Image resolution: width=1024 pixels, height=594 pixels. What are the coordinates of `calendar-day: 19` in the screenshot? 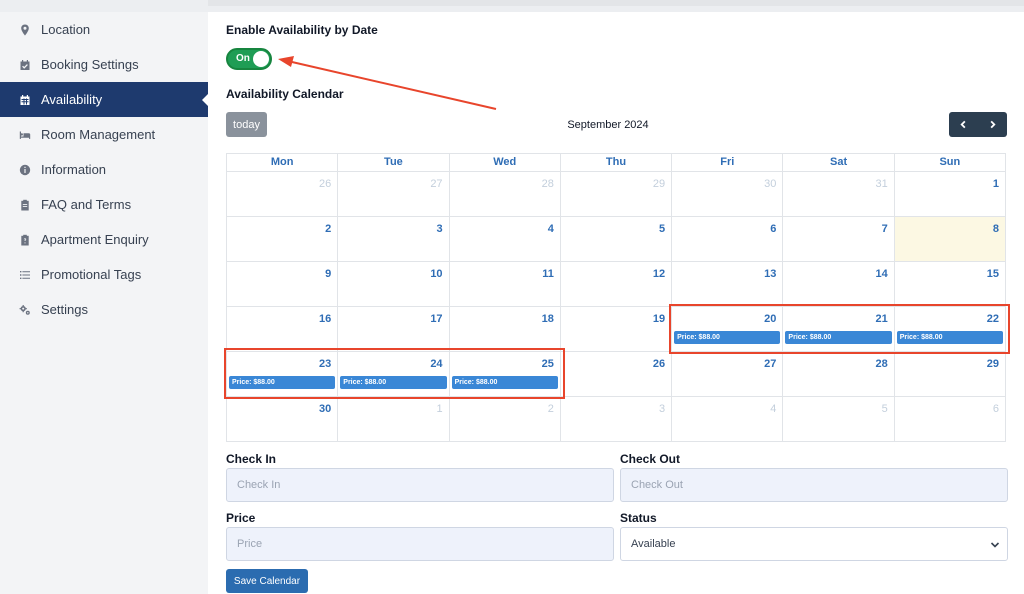 It's located at (616, 329).